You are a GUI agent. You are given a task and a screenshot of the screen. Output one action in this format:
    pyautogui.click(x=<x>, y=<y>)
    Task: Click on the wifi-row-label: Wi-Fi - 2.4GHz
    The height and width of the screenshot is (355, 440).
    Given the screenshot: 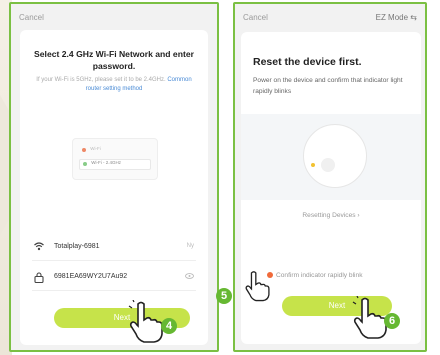 What is the action you would take?
    pyautogui.click(x=106, y=162)
    